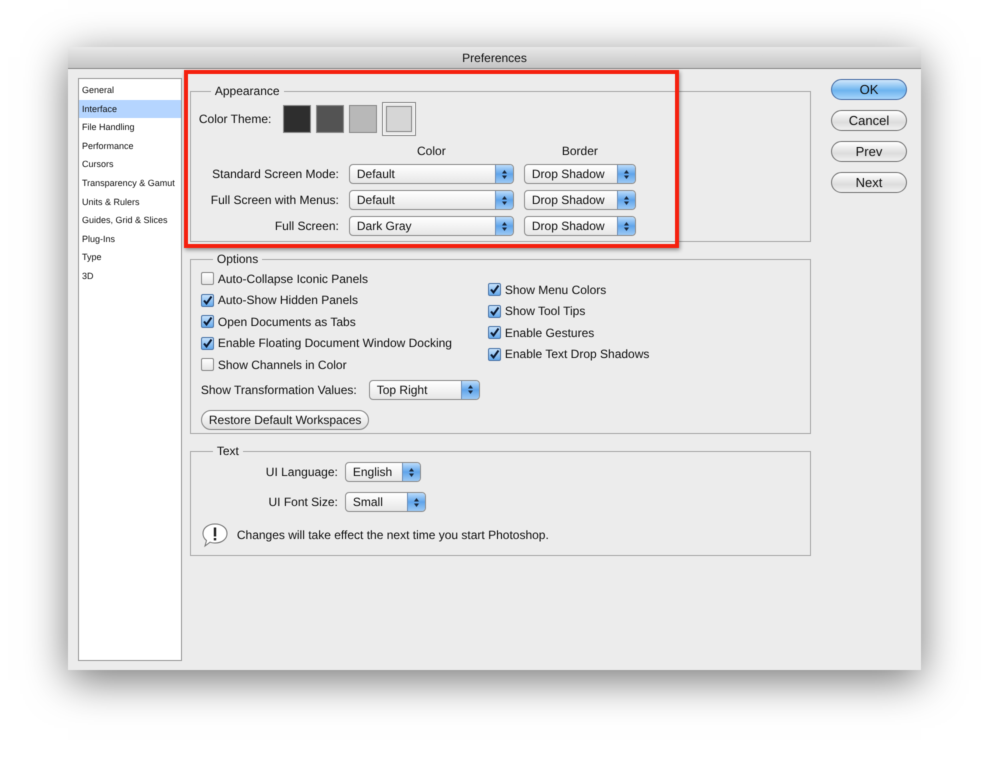 The image size is (1000, 767). Describe the element at coordinates (130, 146) in the screenshot. I see `category-item: Performance` at that location.